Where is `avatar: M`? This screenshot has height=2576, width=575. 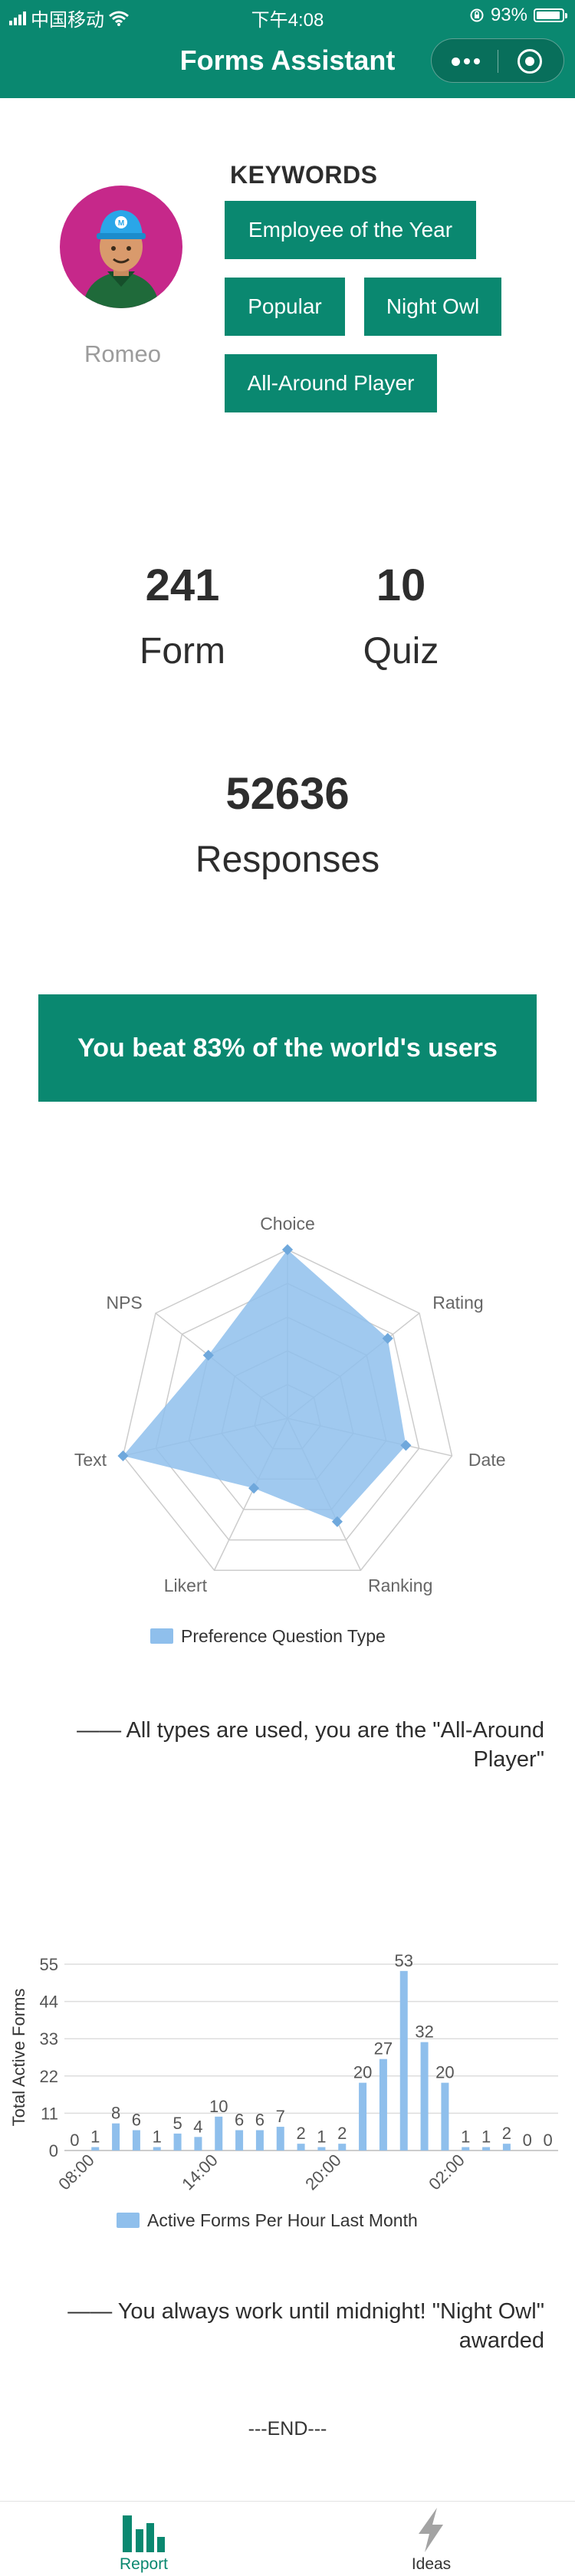 avatar: M is located at coordinates (121, 247).